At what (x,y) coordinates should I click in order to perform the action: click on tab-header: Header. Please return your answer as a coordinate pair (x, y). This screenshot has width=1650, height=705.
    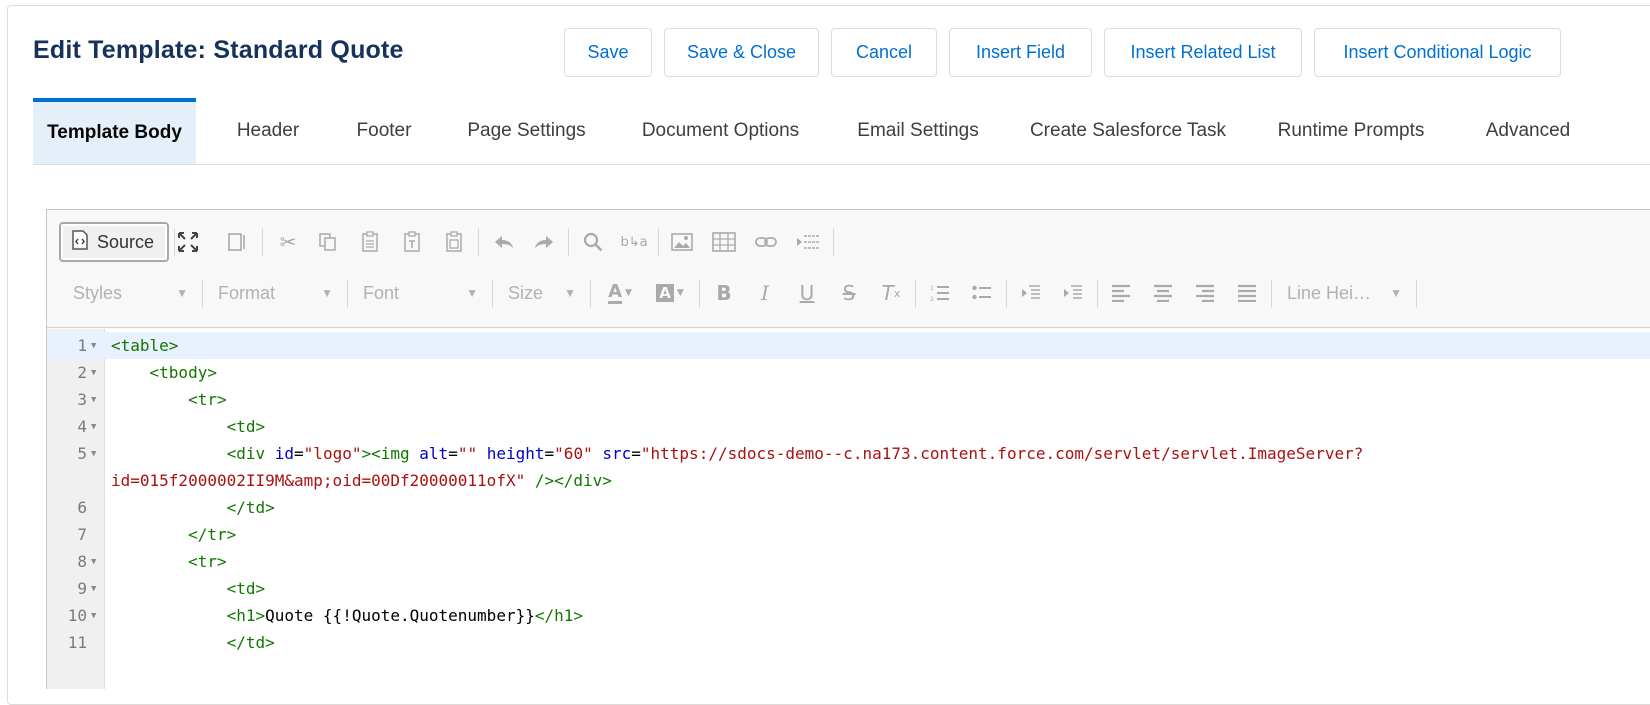
    Looking at the image, I should click on (268, 131).